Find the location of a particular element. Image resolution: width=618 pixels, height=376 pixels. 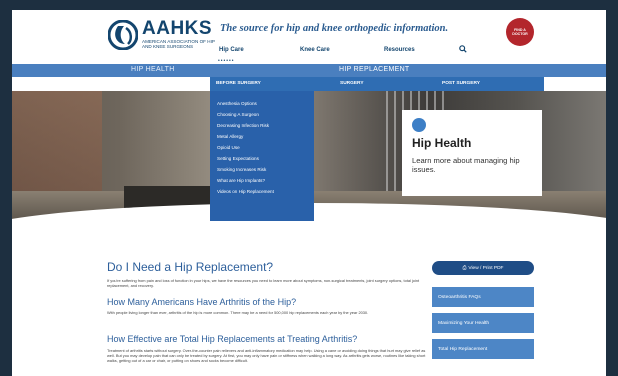

sidebar-link-maximizing-health: Maximizing Your Health is located at coordinates (483, 323).